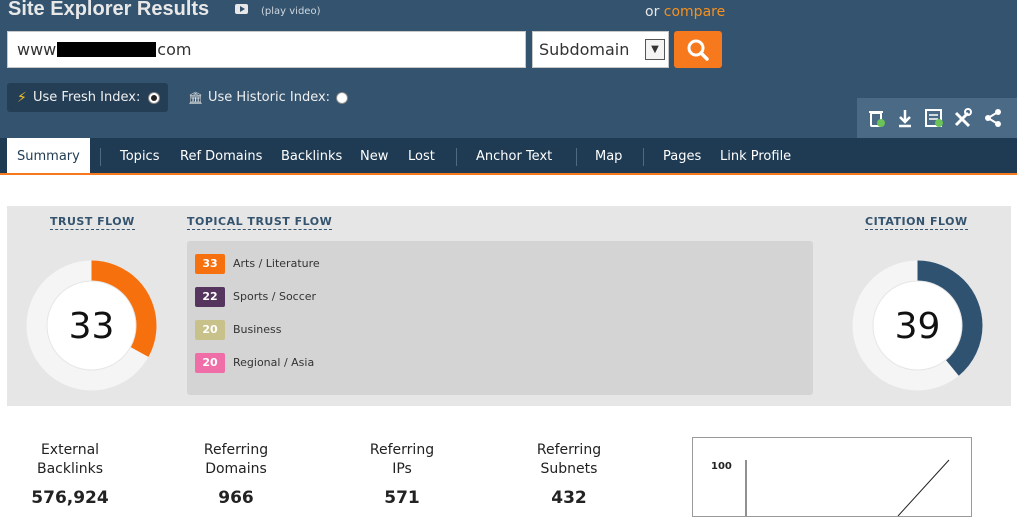 This screenshot has width=1017, height=520. Describe the element at coordinates (721, 466) in the screenshot. I see `y-tick-label: 100` at that location.